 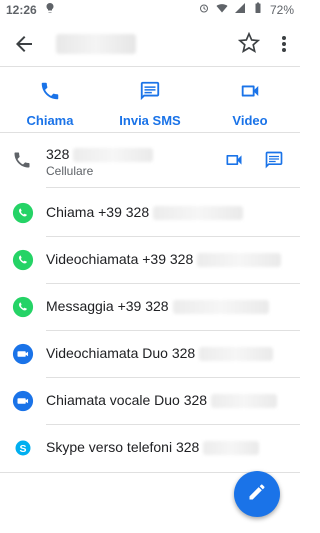 What do you see at coordinates (240, 9) in the screenshot?
I see `signal-icon` at bounding box center [240, 9].